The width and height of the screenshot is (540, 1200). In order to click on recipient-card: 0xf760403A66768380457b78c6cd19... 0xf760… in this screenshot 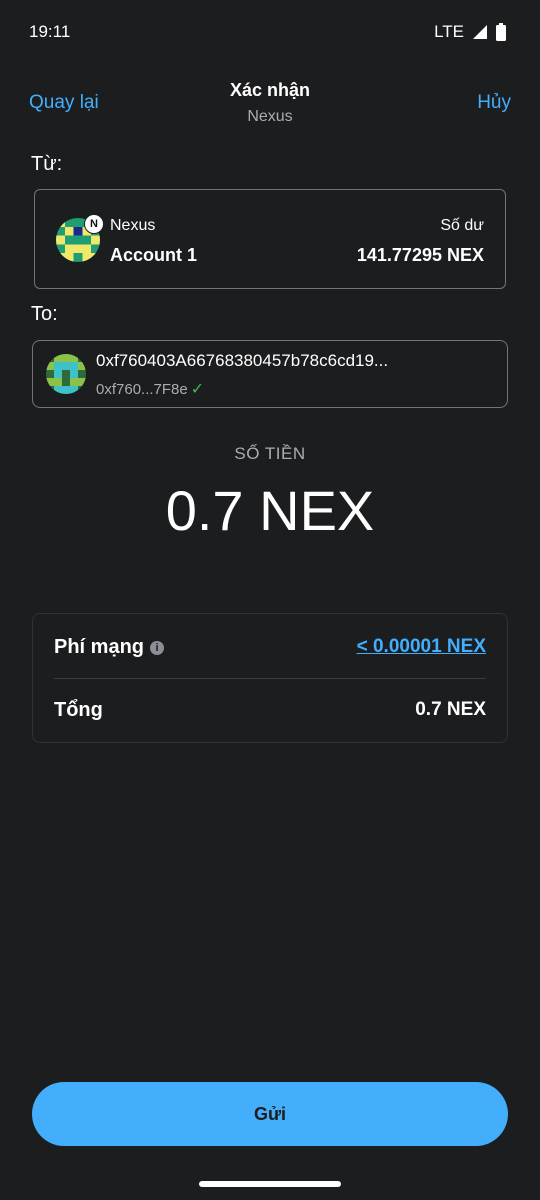, I will do `click(270, 374)`.